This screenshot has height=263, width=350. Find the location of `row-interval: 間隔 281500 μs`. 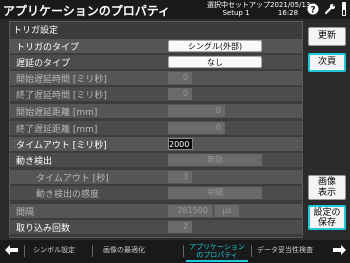

row-interval: 間隔 281500 μs is located at coordinates (156, 211).